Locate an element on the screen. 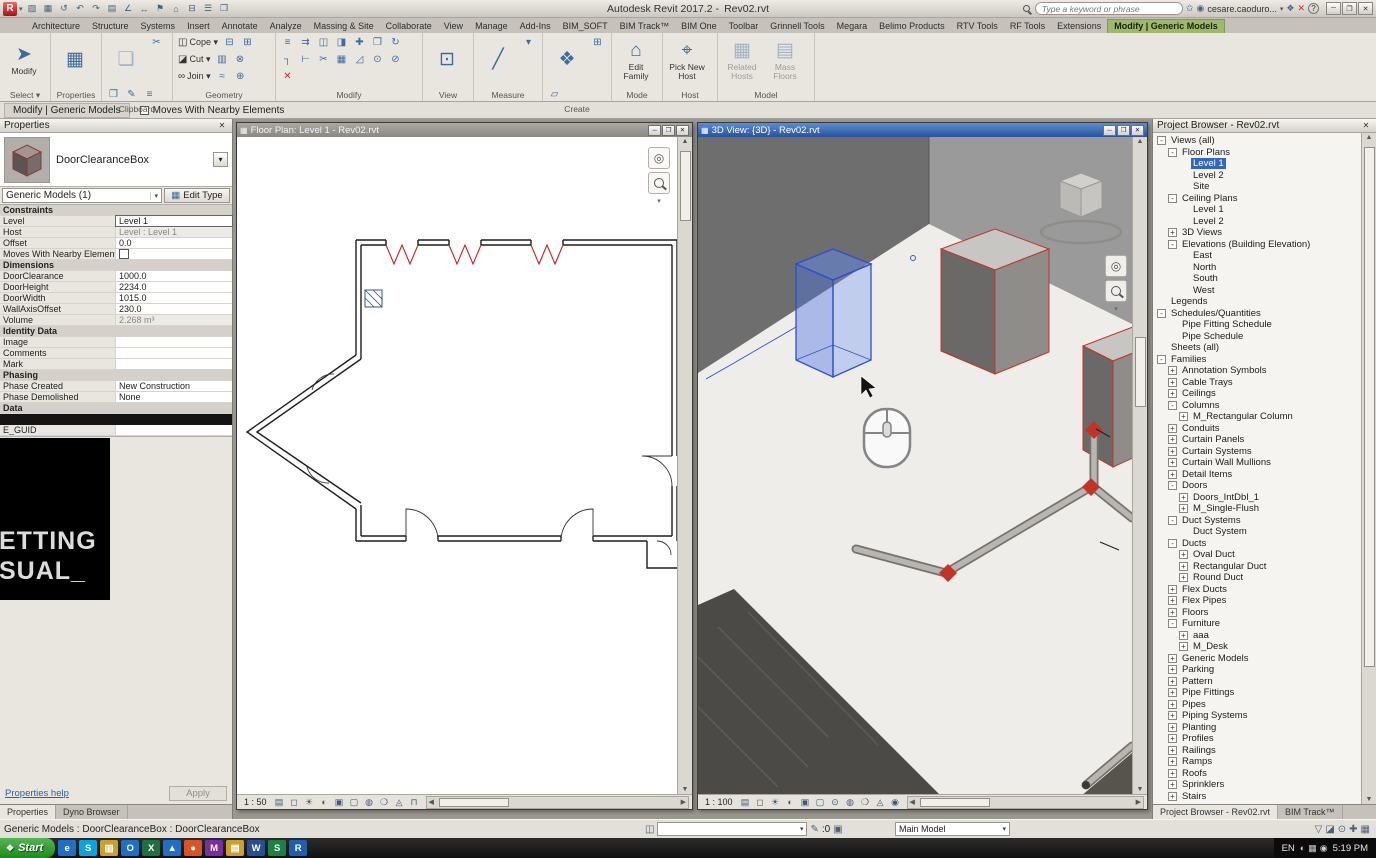 Image resolution: width=1376 pixels, height=858 pixels. match-type-button: ✎ is located at coordinates (131, 94).